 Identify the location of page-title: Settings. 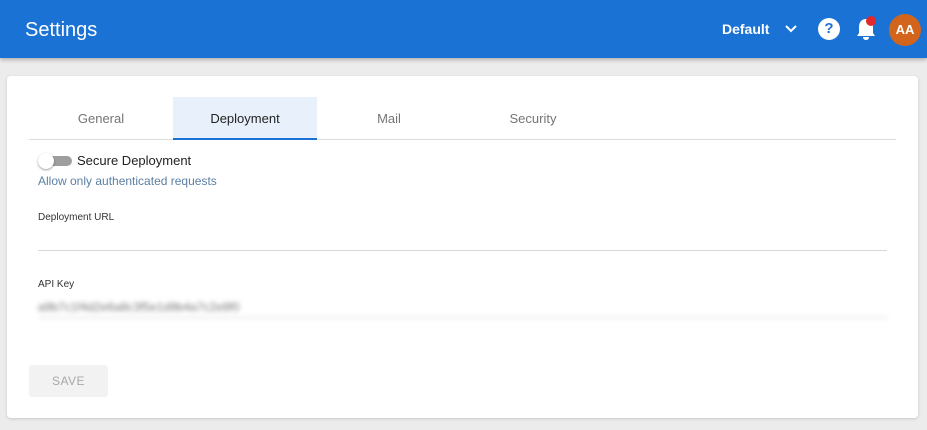
(61, 30).